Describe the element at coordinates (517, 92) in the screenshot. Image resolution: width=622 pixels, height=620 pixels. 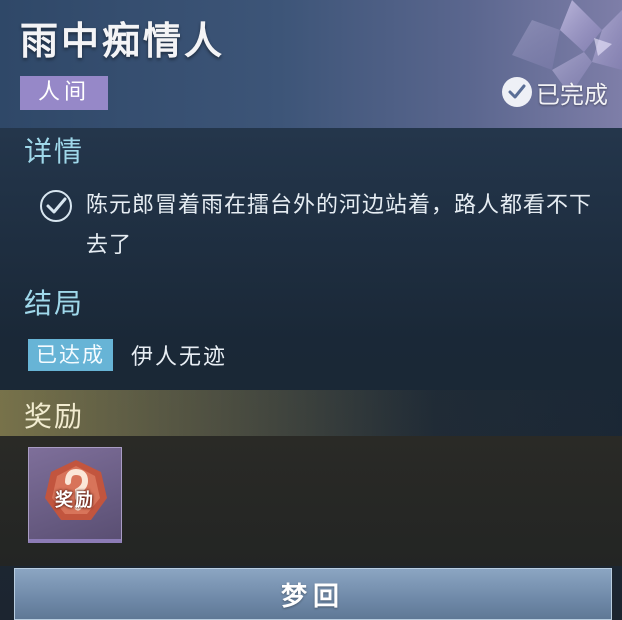
I see `completed-check-icon` at that location.